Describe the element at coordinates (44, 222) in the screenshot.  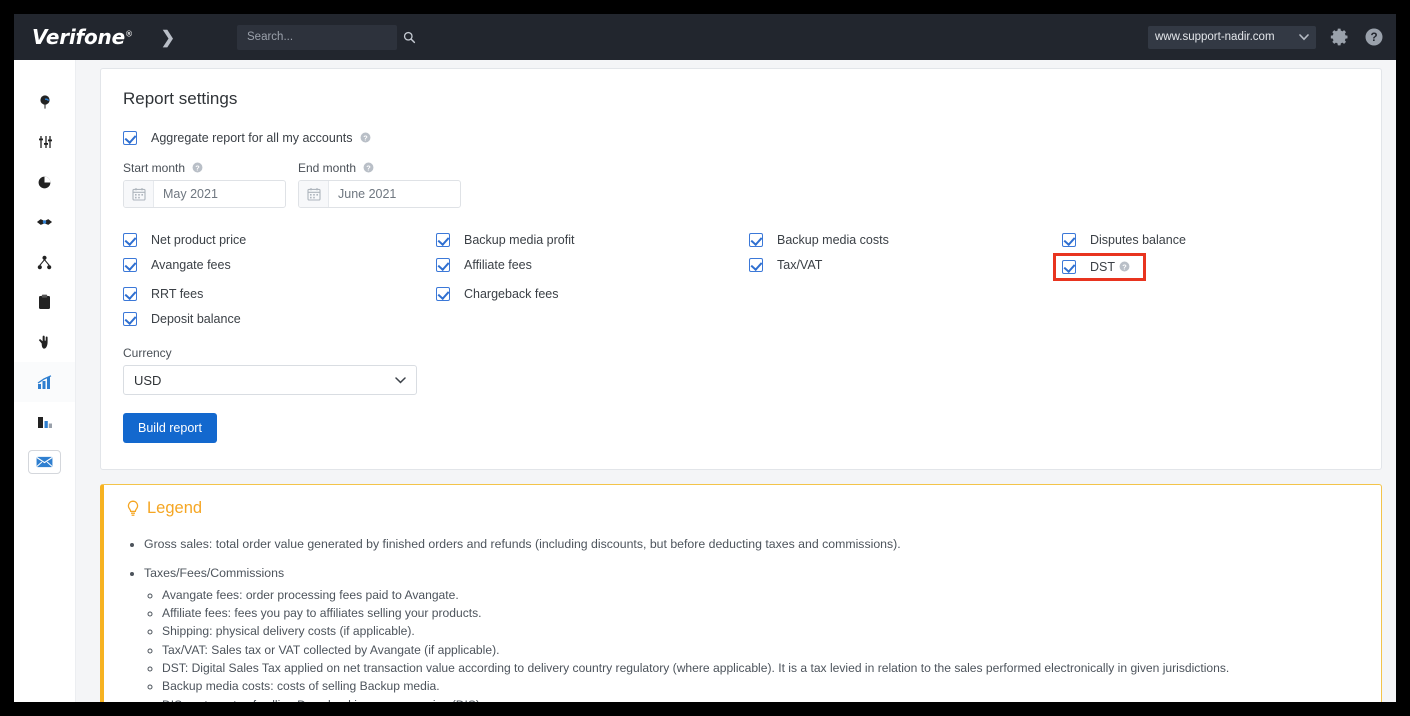
I see `sidebar-item-partners-handshake` at that location.